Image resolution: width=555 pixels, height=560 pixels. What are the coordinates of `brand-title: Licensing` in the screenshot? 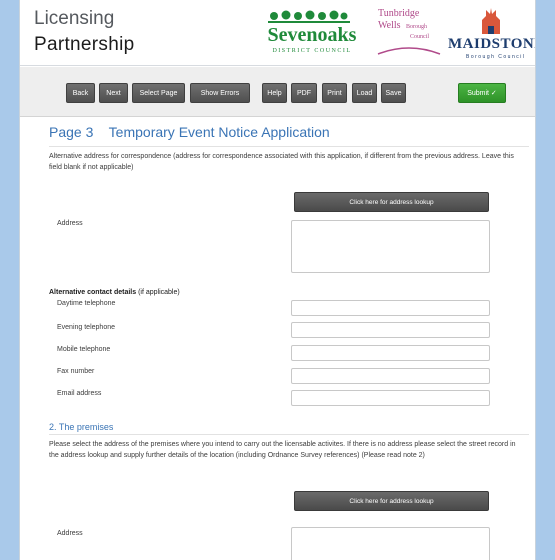 It's located at (74, 18).